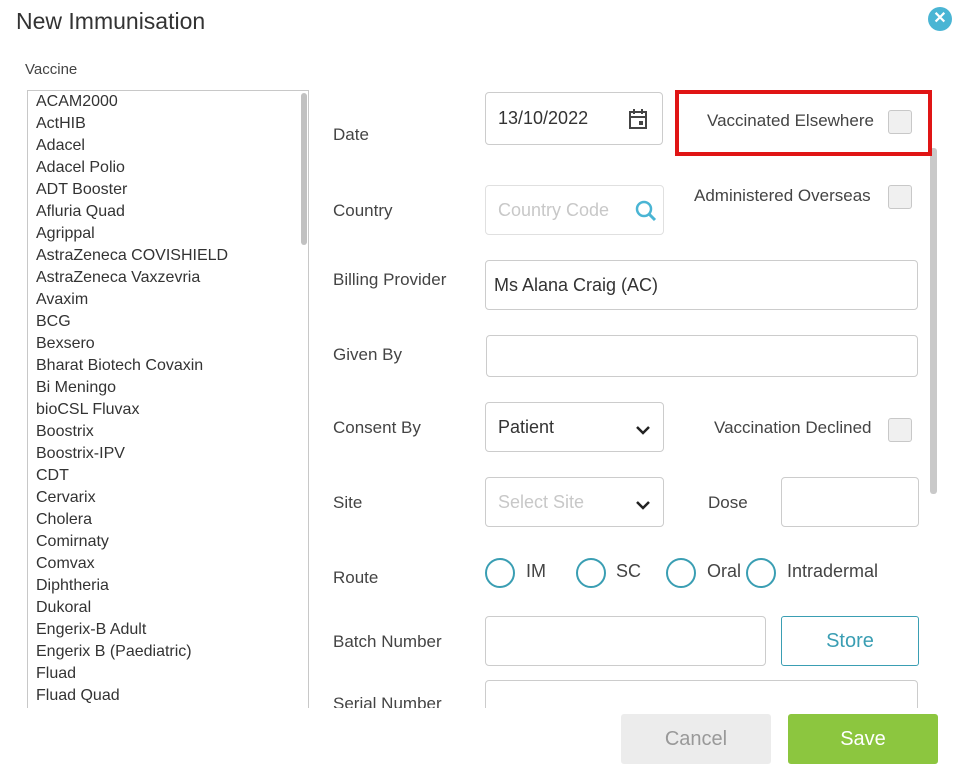 The width and height of the screenshot is (962, 781). Describe the element at coordinates (701, 285) in the screenshot. I see `billing-provider-field: Ms Alana Craig (AC)` at that location.